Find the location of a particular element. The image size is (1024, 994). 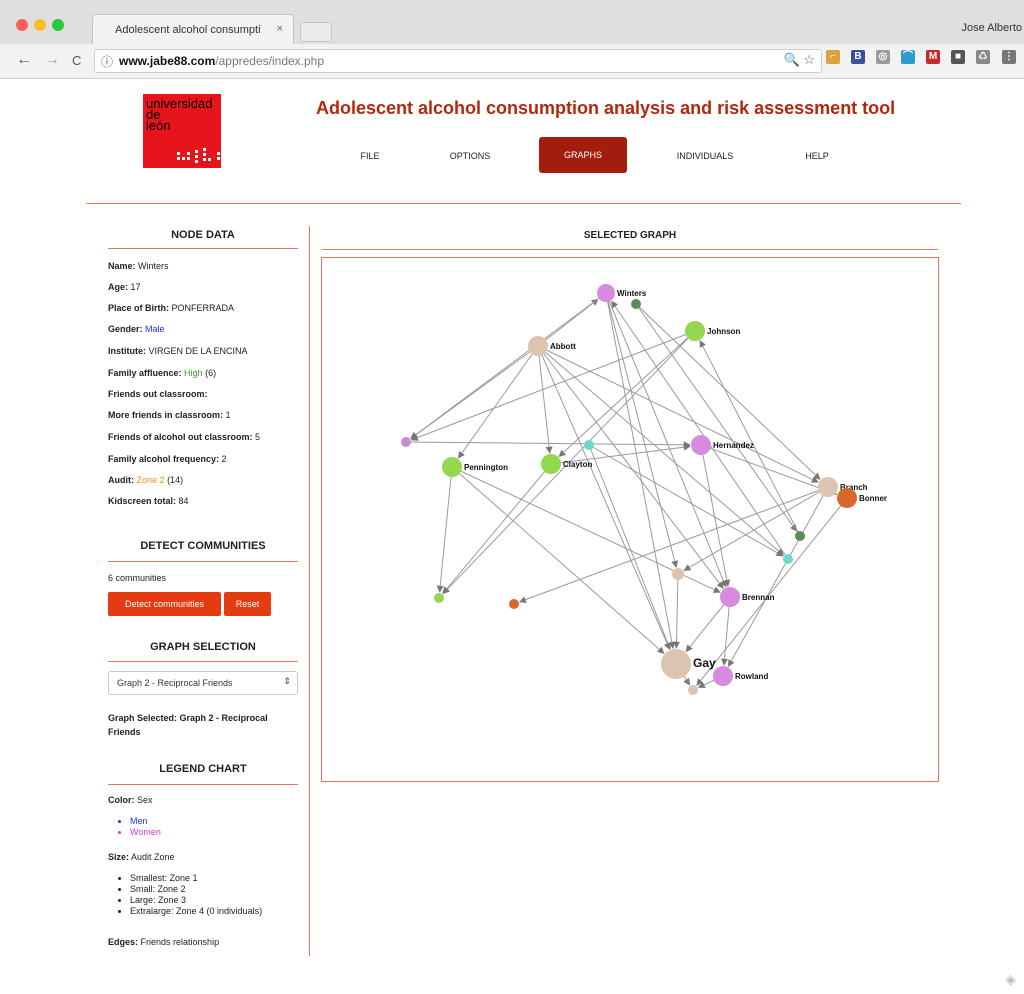

node-gender-row: Gender: Male is located at coordinates (136, 329).